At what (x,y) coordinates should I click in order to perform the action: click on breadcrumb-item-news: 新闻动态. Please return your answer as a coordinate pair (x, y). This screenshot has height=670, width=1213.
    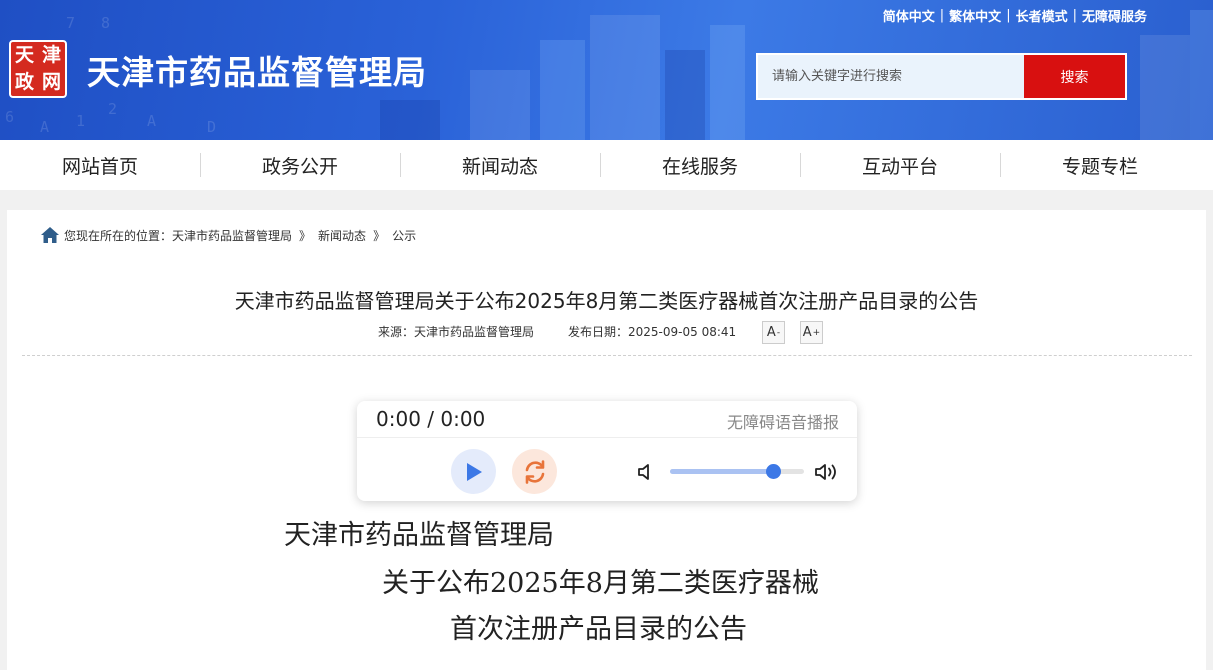
    Looking at the image, I should click on (342, 235).